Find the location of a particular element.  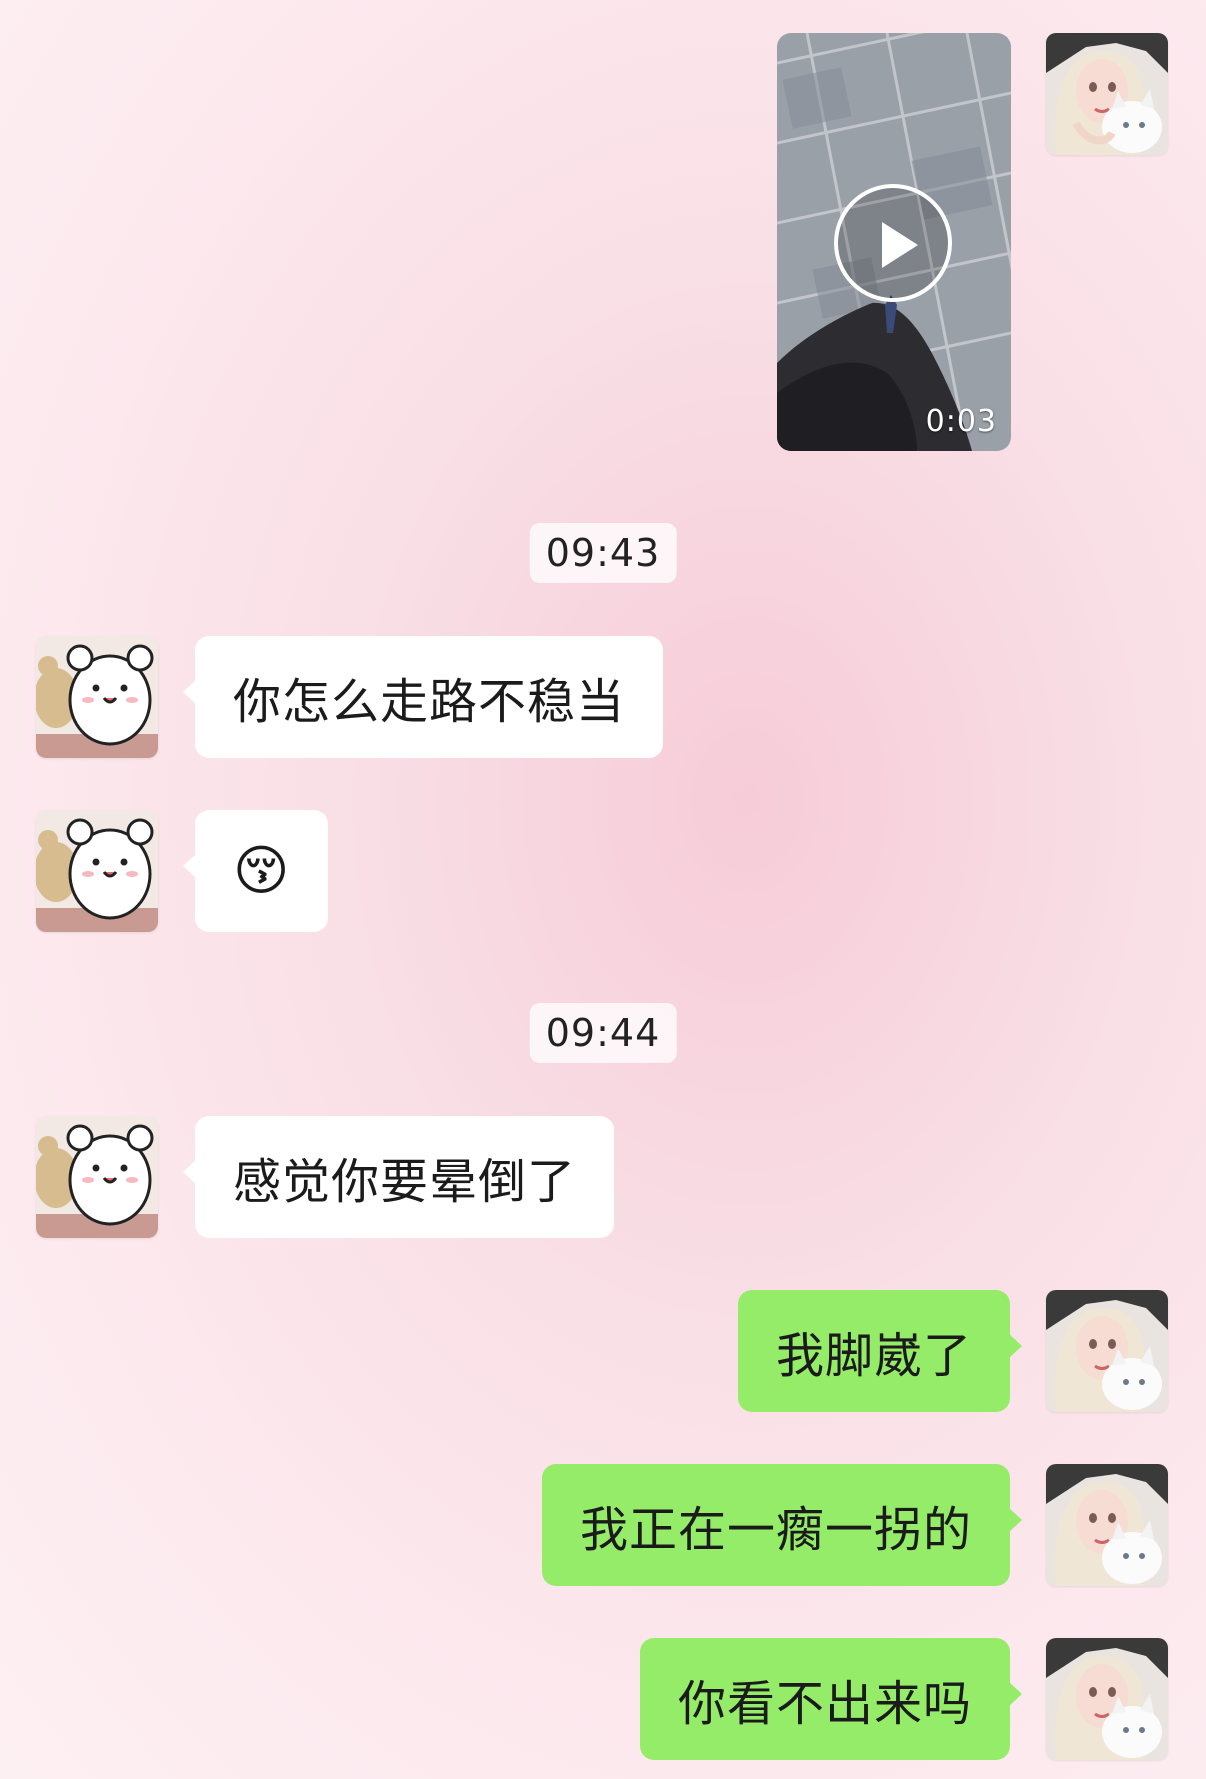

message-bubble-received: 😚 is located at coordinates (255, 871).